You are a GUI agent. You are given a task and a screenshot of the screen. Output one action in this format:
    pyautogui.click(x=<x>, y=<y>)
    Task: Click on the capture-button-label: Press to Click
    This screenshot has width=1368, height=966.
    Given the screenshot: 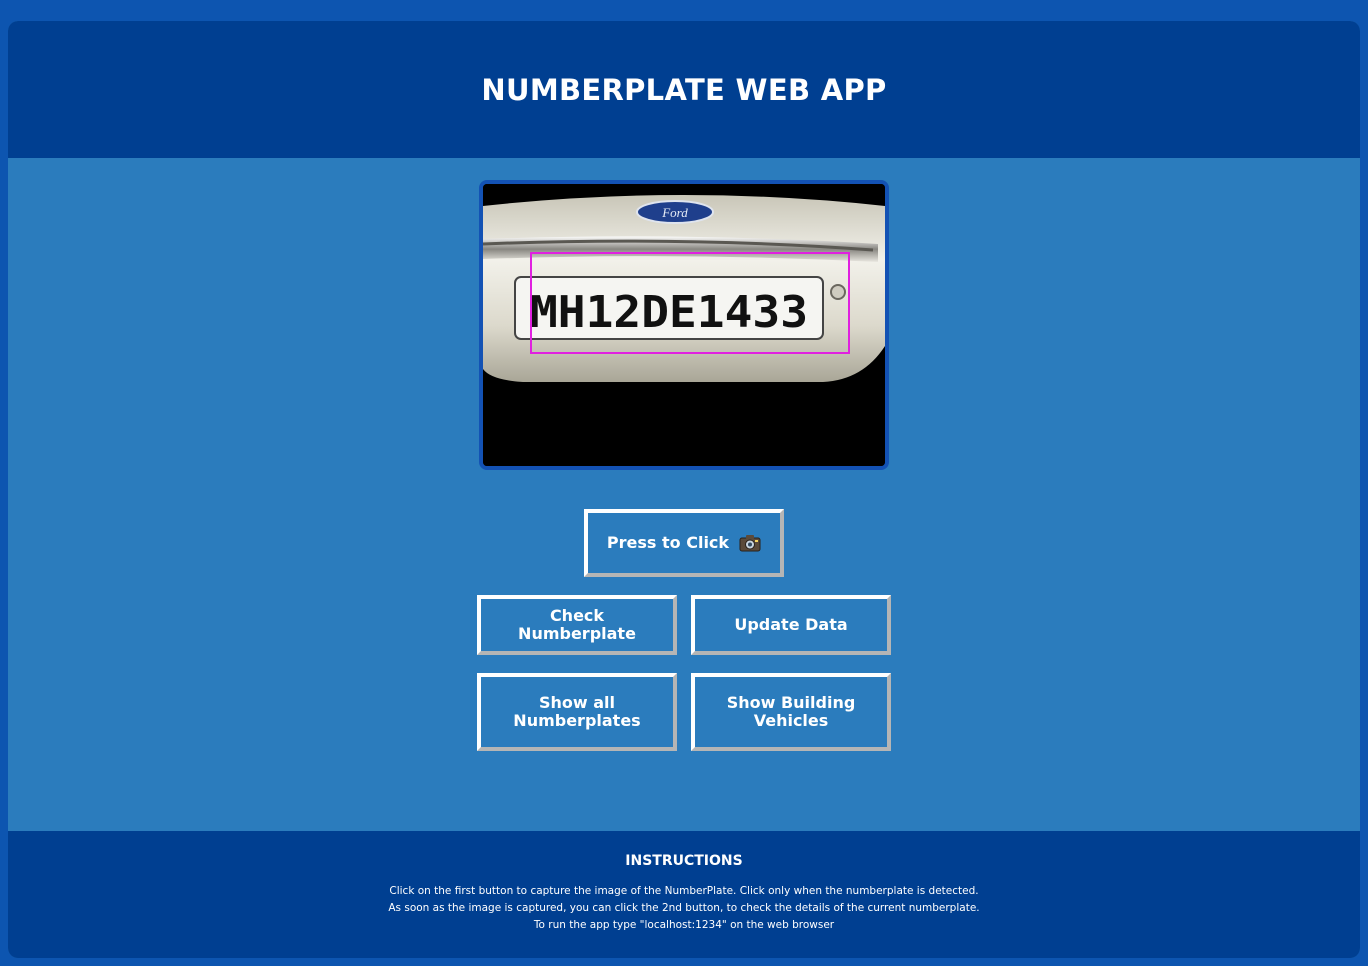 What is the action you would take?
    pyautogui.click(x=668, y=542)
    